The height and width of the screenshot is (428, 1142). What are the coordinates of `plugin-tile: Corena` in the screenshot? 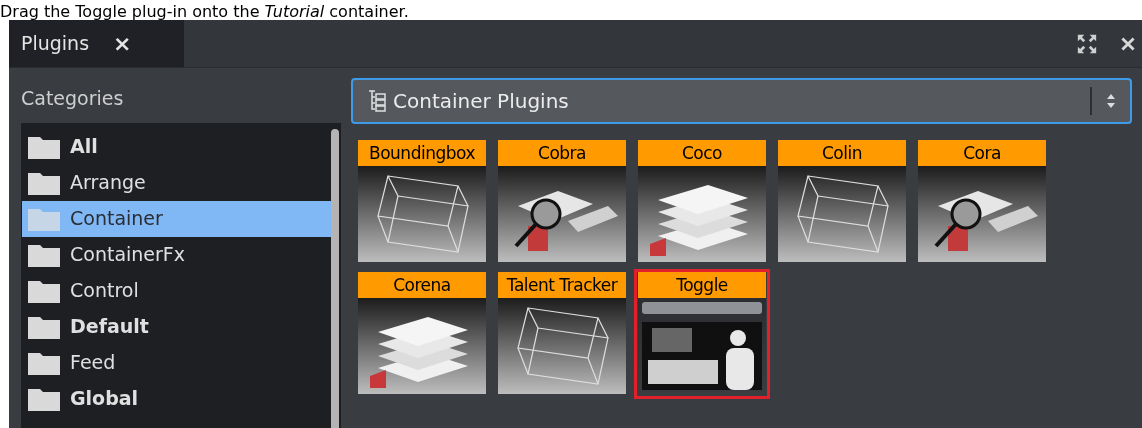 It's located at (422, 334).